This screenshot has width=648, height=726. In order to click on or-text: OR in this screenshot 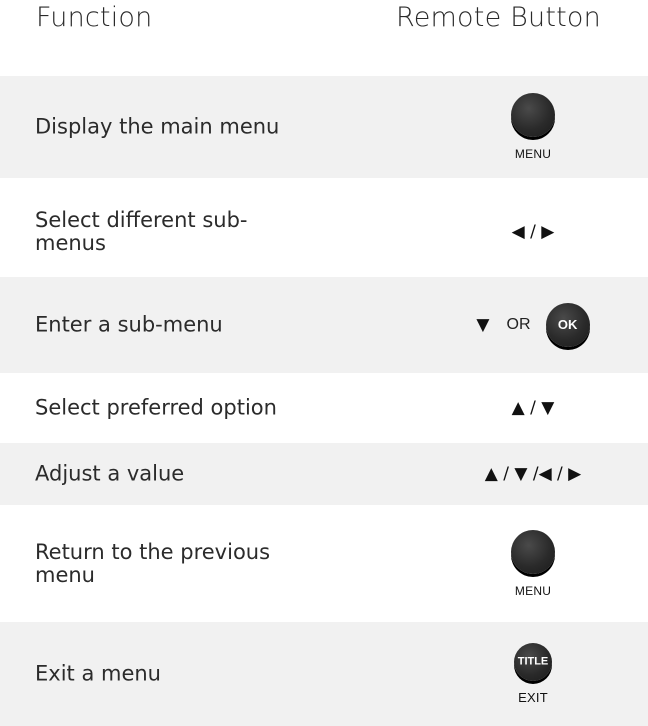, I will do `click(518, 324)`.